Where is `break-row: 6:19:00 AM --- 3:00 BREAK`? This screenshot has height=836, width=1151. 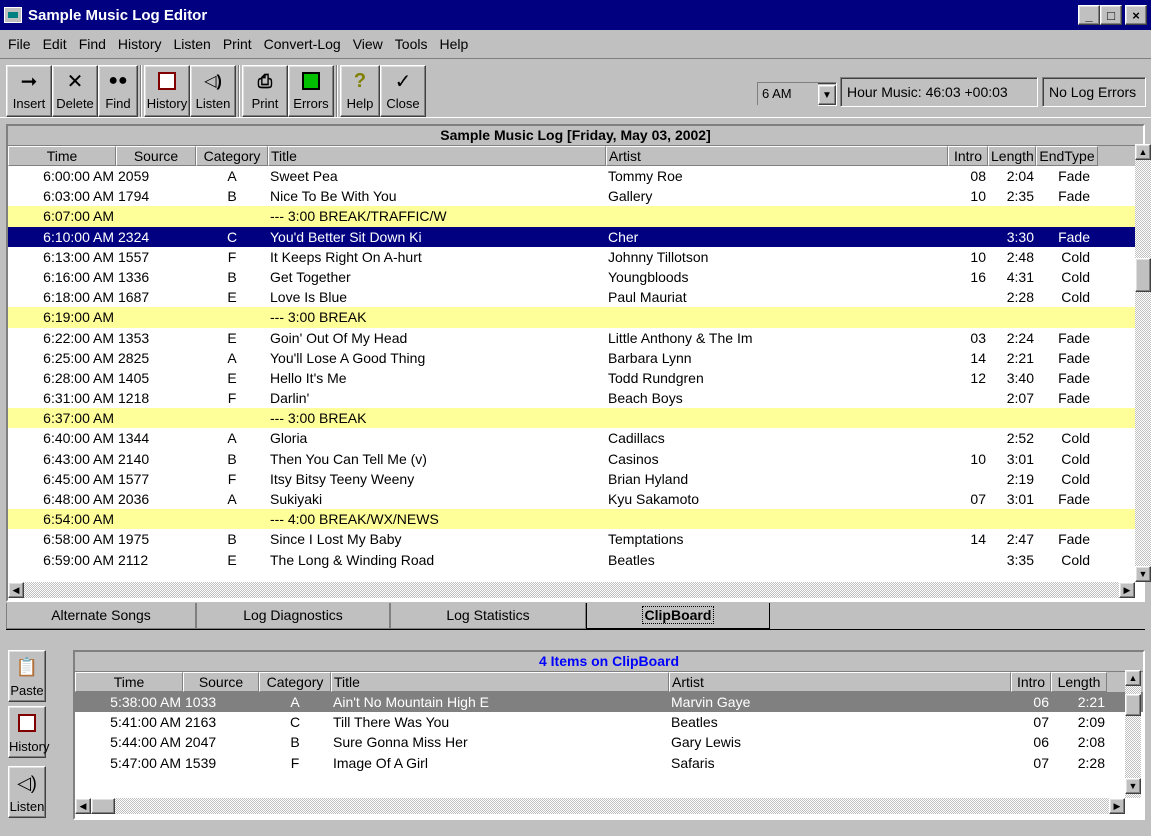
break-row: 6:19:00 AM --- 3:00 BREAK is located at coordinates (575, 317).